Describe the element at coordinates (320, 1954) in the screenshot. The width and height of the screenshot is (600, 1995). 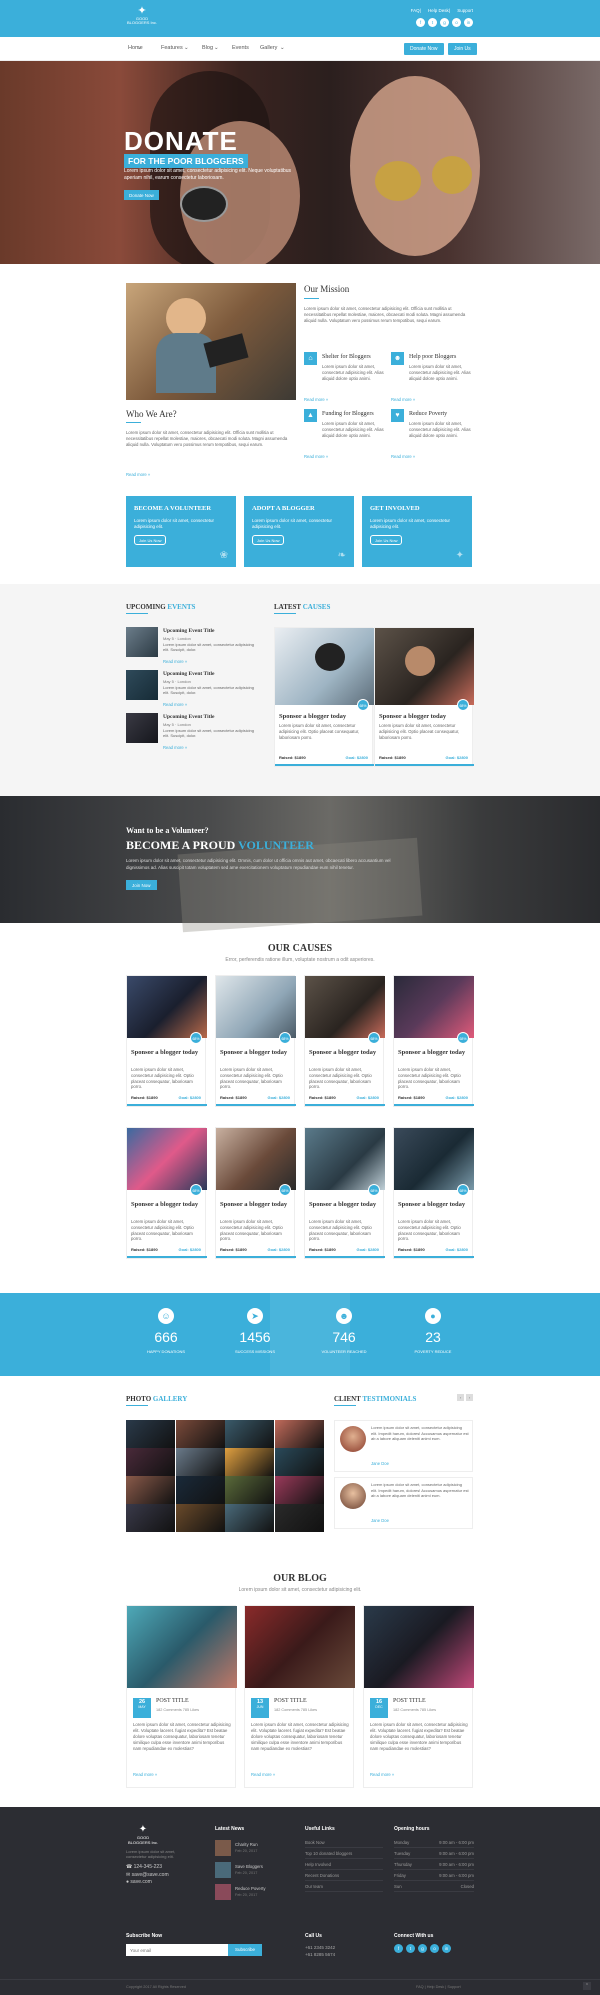
I see `call-number: +61 8285 5674` at that location.